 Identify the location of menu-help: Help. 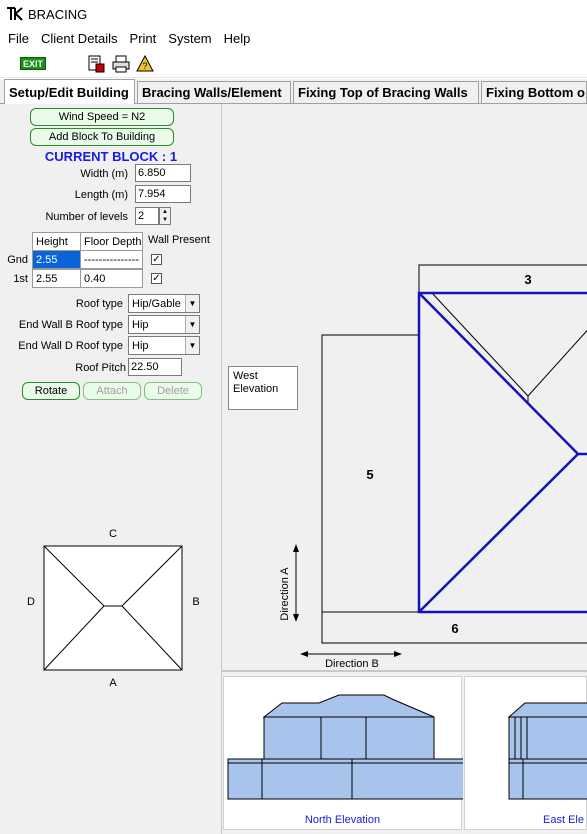
(237, 38).